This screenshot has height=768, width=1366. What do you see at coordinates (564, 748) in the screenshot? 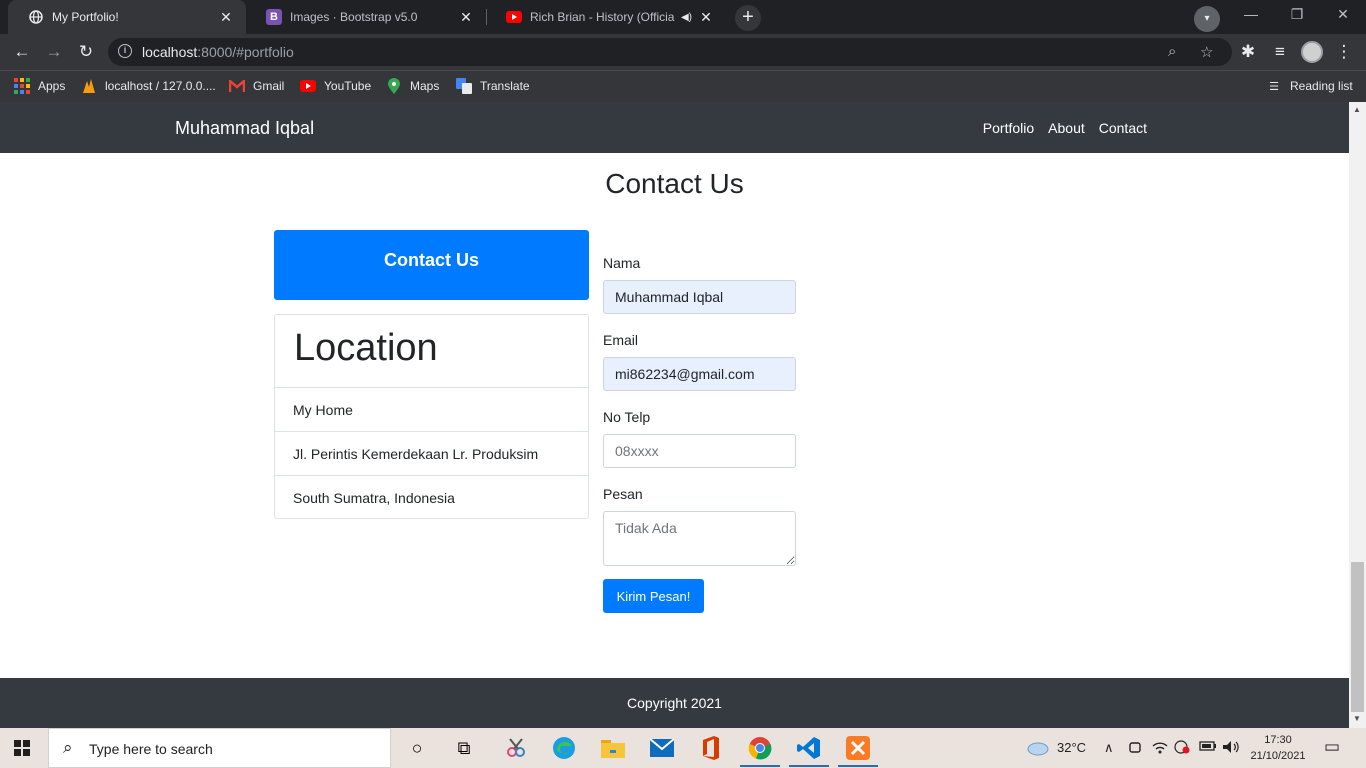
I see `edge-icon` at bounding box center [564, 748].